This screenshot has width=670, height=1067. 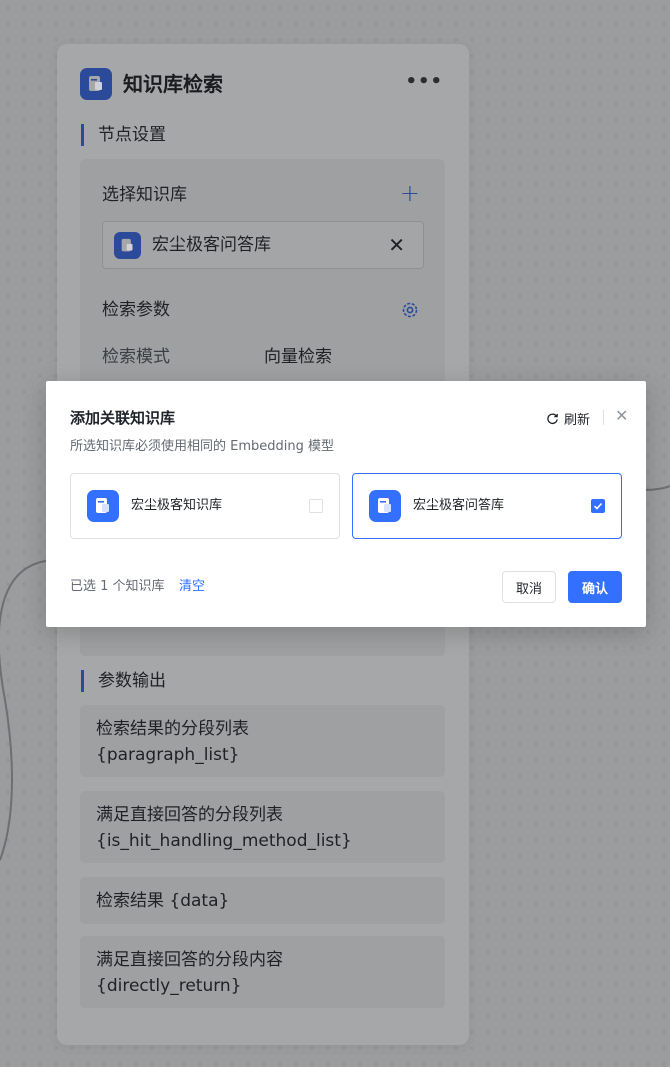 What do you see at coordinates (202, 446) in the screenshot?
I see `dialog-subtitle: 所选知识库必须使用相同的 Embedding 模型` at bounding box center [202, 446].